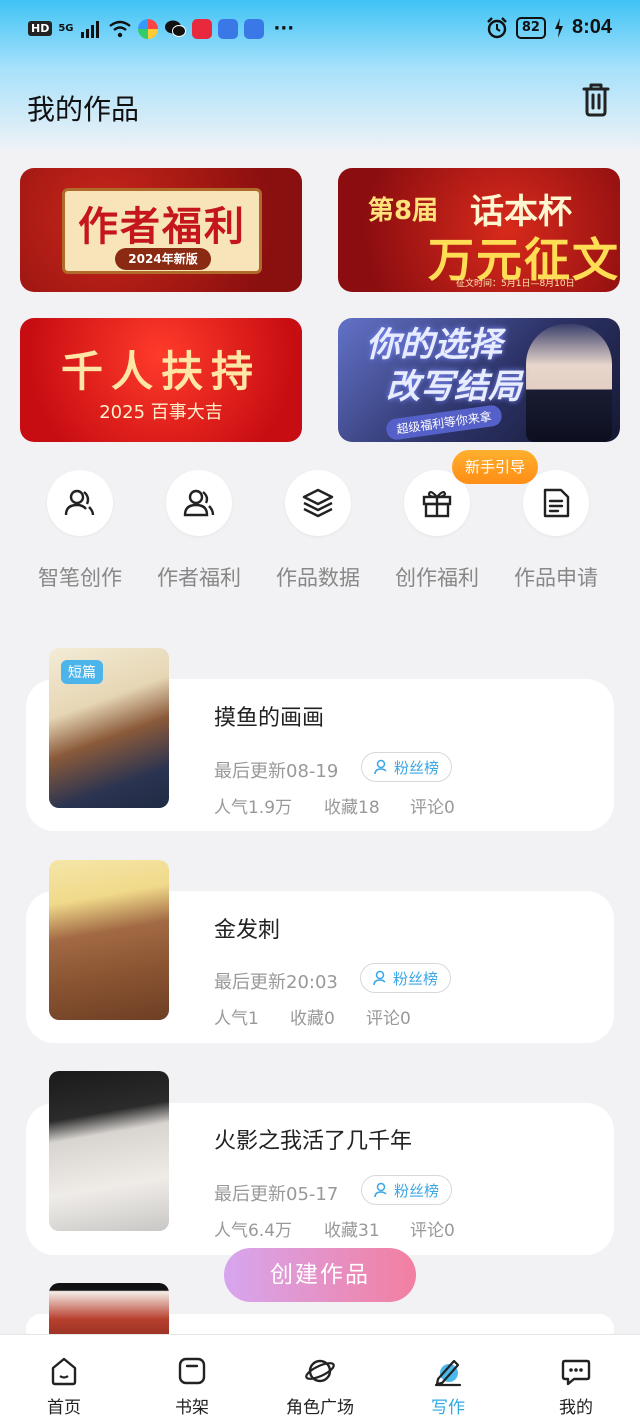 The height and width of the screenshot is (1422, 640). I want to click on work-last-update: 最后更新20:03, so click(276, 982).